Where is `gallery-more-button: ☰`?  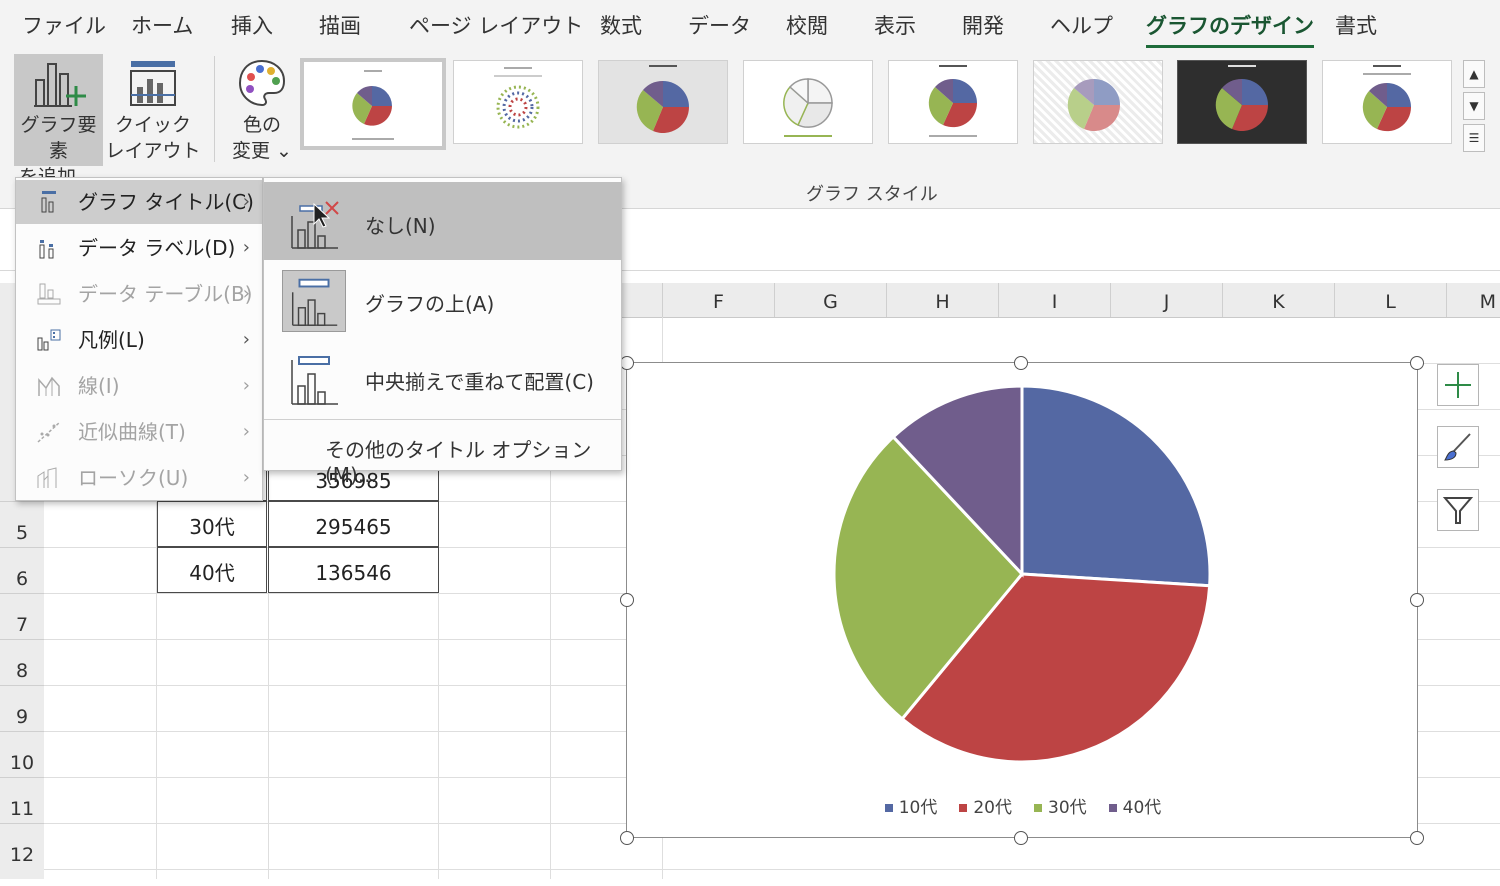 gallery-more-button: ☰ is located at coordinates (1474, 138).